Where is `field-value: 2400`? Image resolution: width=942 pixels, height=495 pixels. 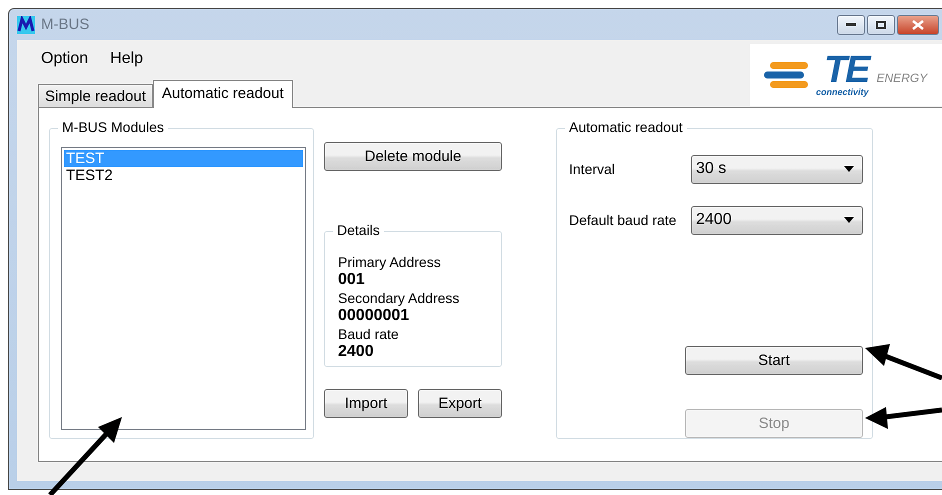
field-value: 2400 is located at coordinates (356, 352).